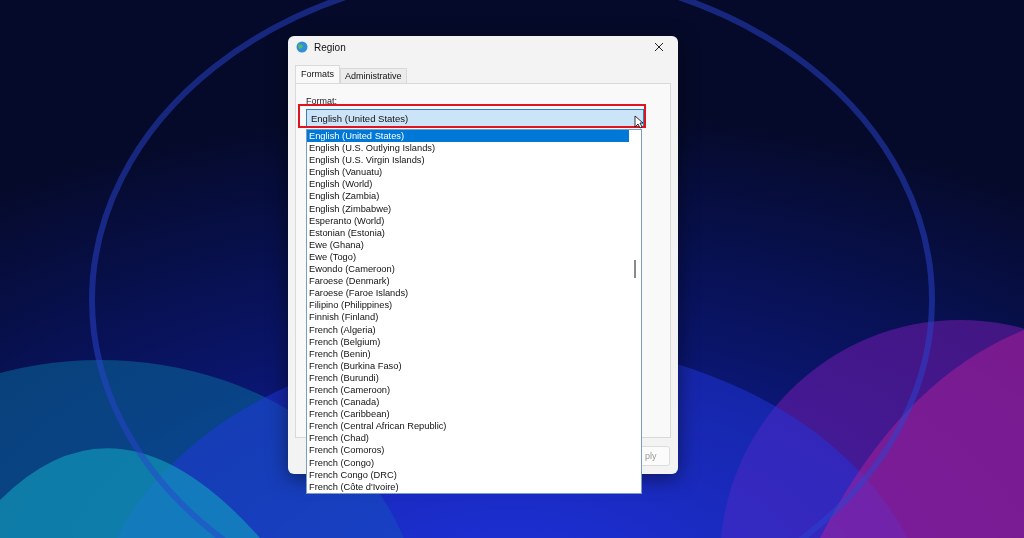 Image resolution: width=1024 pixels, height=538 pixels. Describe the element at coordinates (468, 184) in the screenshot. I see `dropdown-option: English (World)` at that location.